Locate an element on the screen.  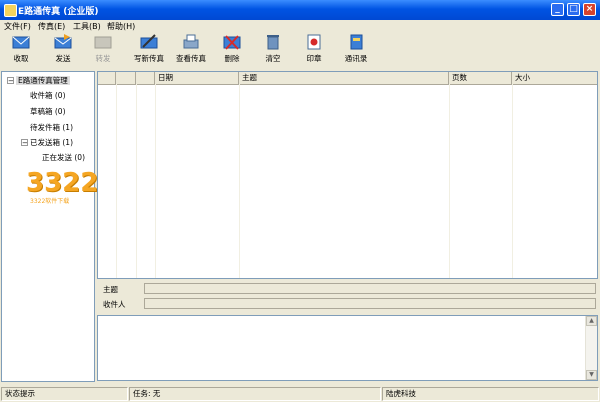
recipient-label: 收件人 is located at coordinates (114, 304).